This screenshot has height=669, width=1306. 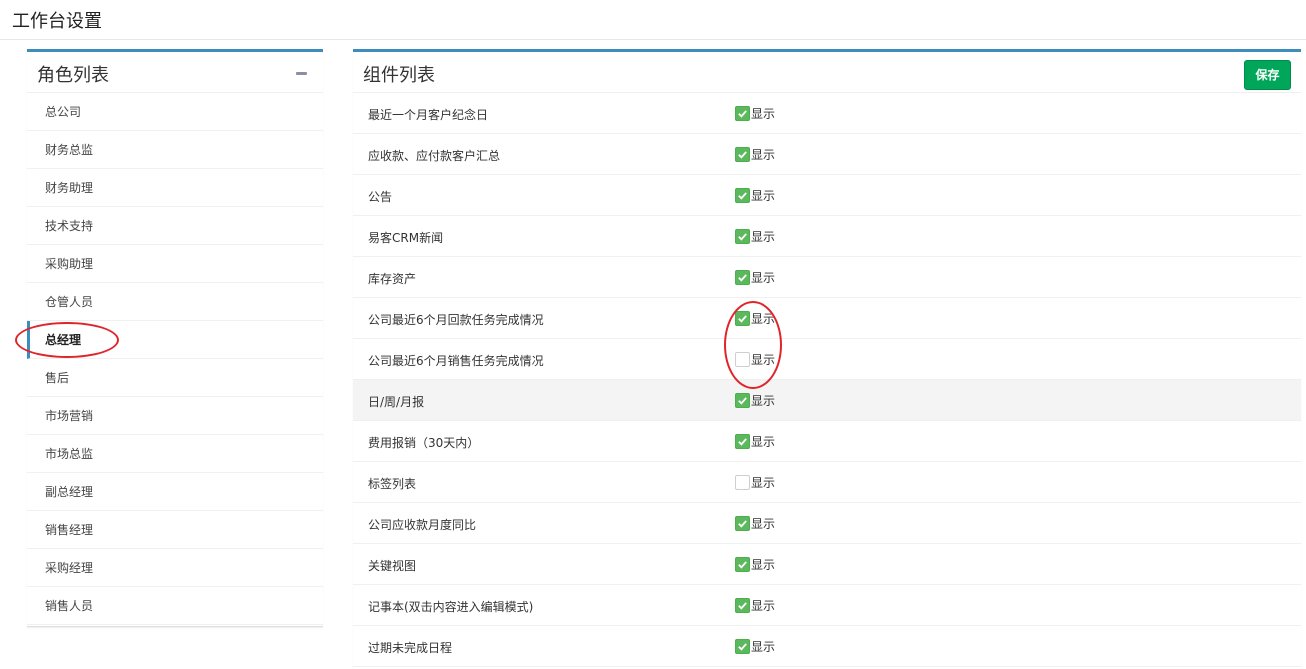 What do you see at coordinates (827, 564) in the screenshot?
I see `widget-row: 关键视图 显示` at bounding box center [827, 564].